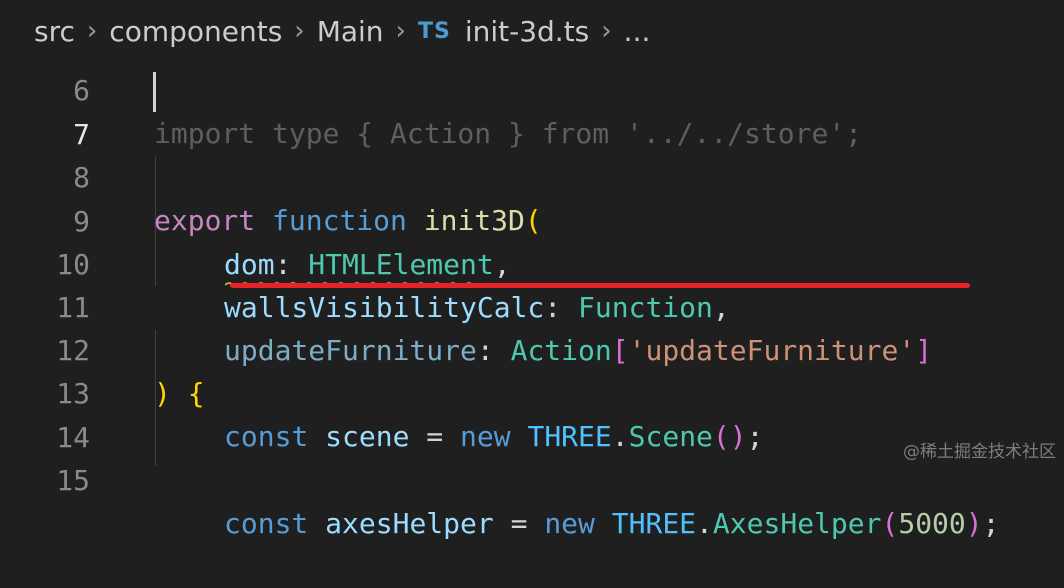  What do you see at coordinates (991, 523) in the screenshot?
I see `semicolon: ;` at bounding box center [991, 523].